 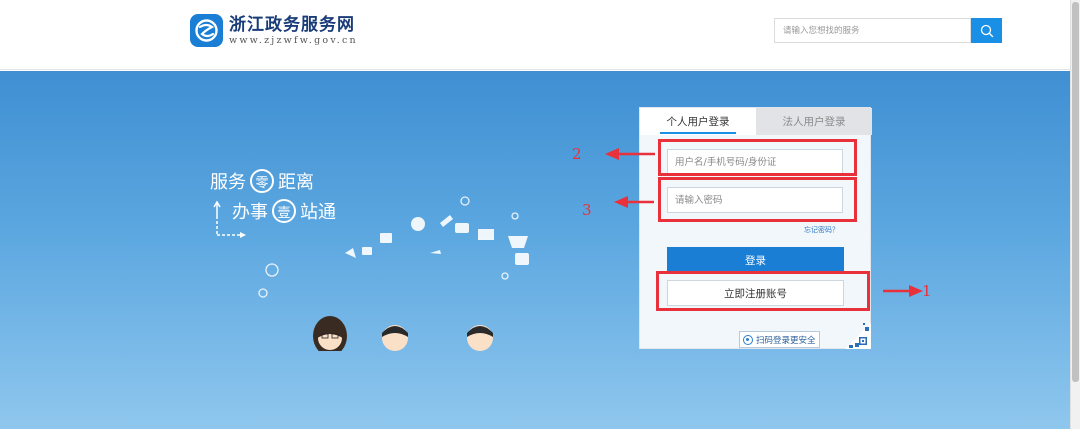 I want to click on highlight-box-username, so click(x=757, y=157).